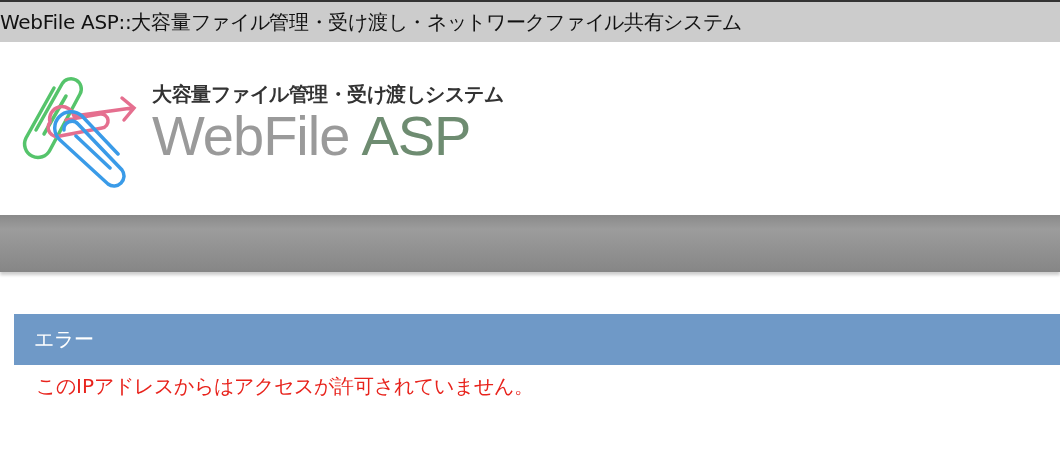 The width and height of the screenshot is (1060, 464). I want to click on logo-suffix: ASP, so click(416, 136).